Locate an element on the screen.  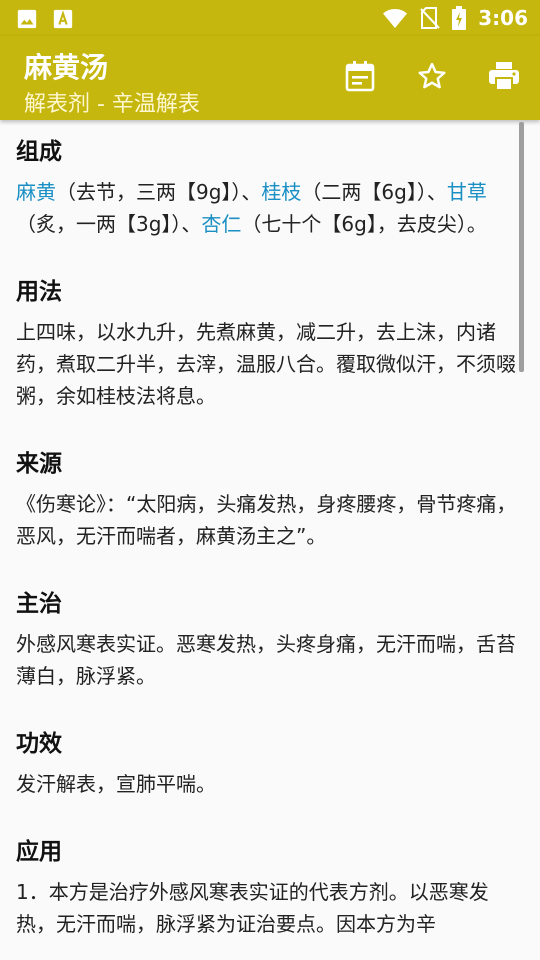
herb-dose: （二两【6g】）、 is located at coordinates (374, 192).